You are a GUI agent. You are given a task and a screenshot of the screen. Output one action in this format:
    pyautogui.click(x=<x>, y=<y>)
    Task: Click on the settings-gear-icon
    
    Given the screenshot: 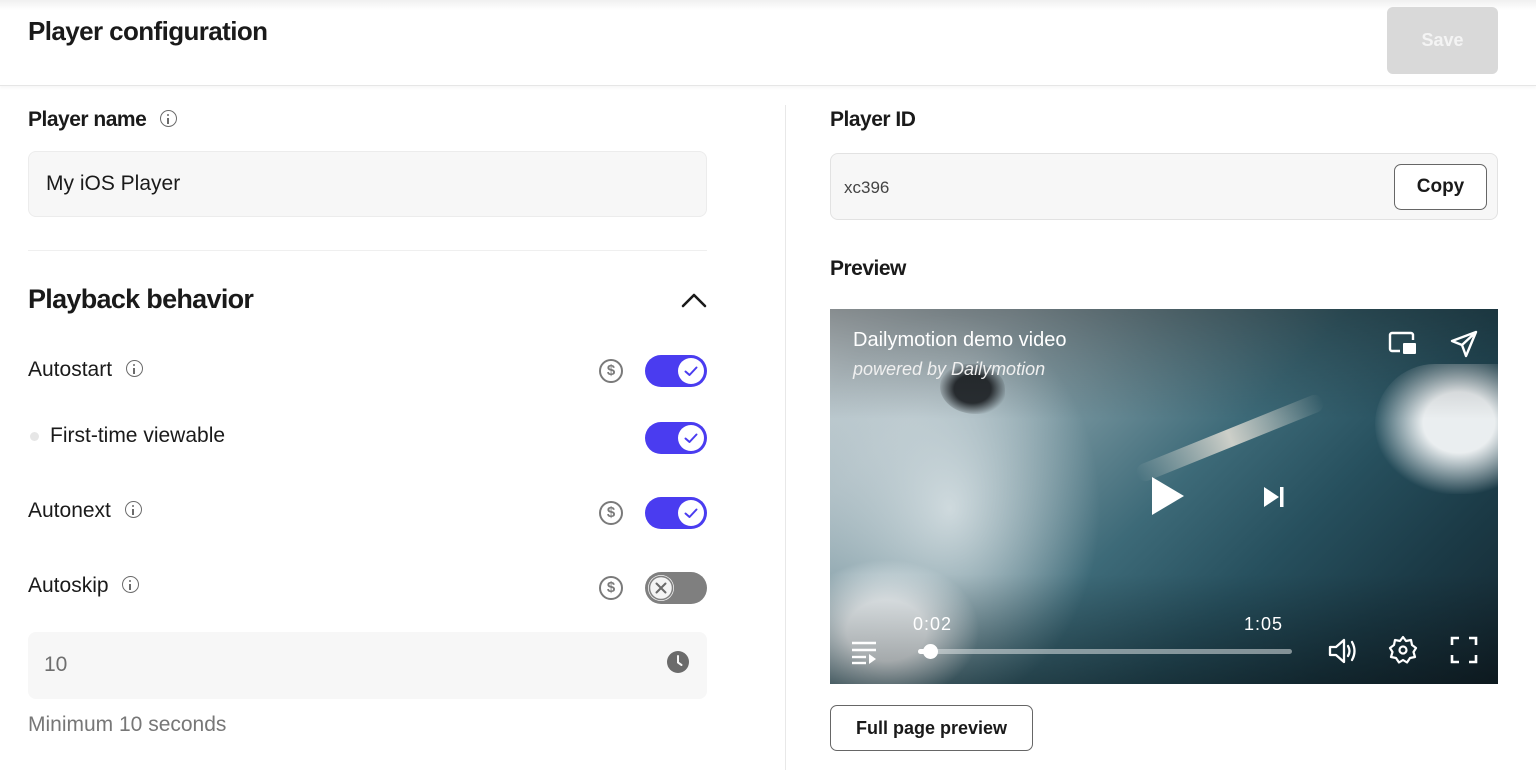 What is the action you would take?
    pyautogui.click(x=1403, y=650)
    